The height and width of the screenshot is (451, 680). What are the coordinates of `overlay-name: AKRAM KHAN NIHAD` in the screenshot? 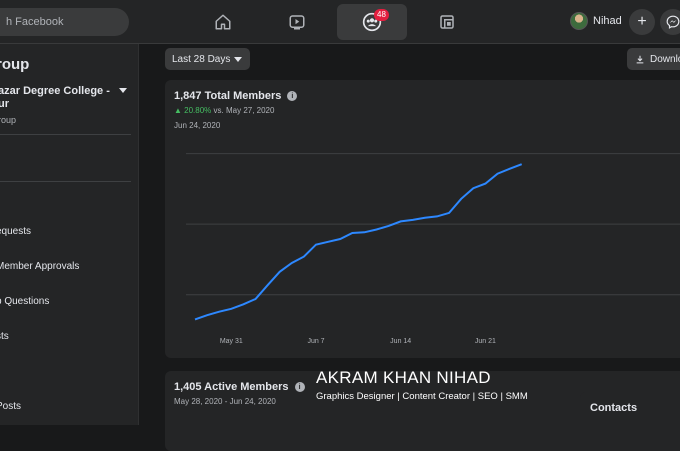 It's located at (403, 377).